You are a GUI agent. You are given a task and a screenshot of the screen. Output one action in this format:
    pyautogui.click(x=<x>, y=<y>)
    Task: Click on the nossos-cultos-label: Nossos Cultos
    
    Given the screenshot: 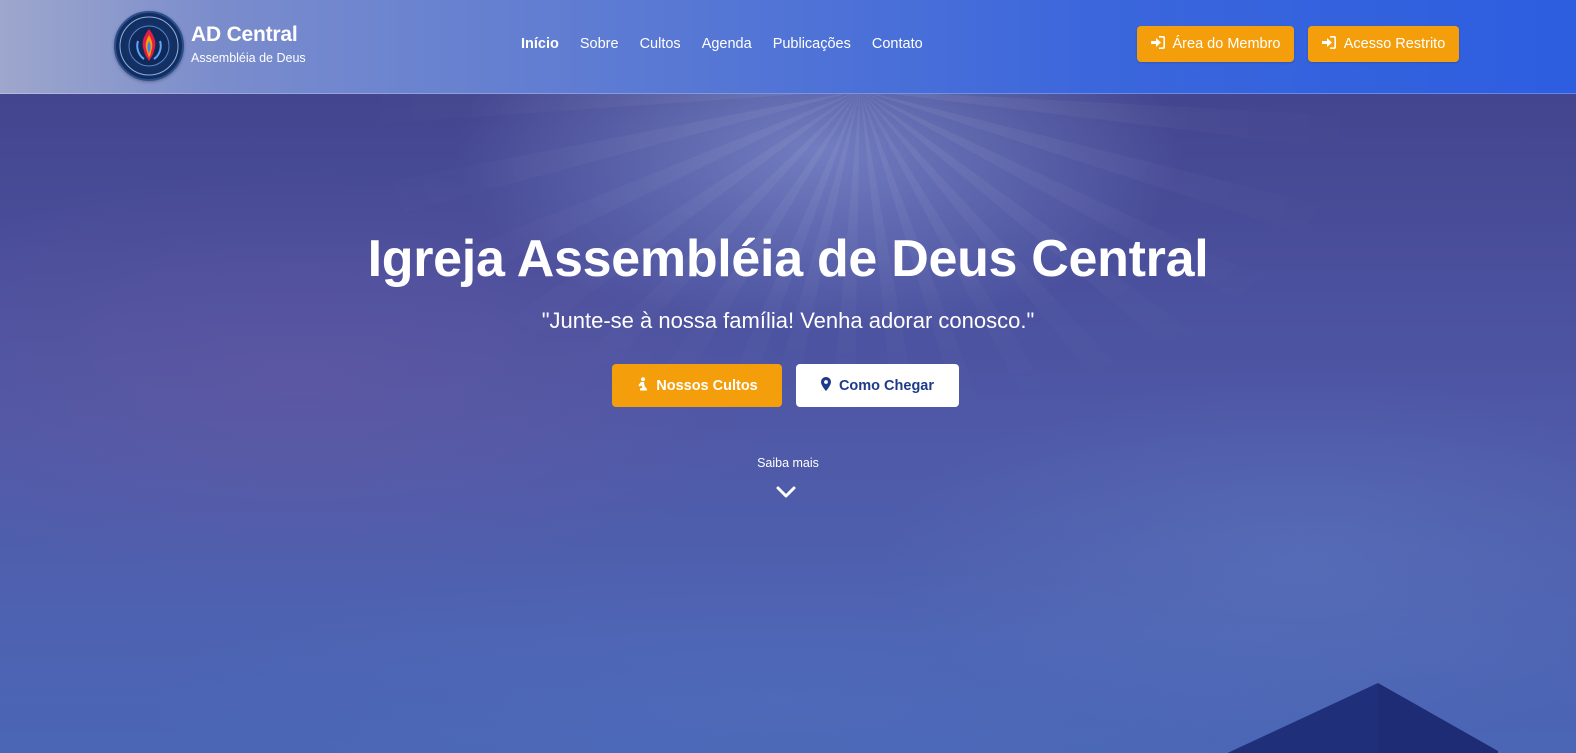 What is the action you would take?
    pyautogui.click(x=707, y=385)
    